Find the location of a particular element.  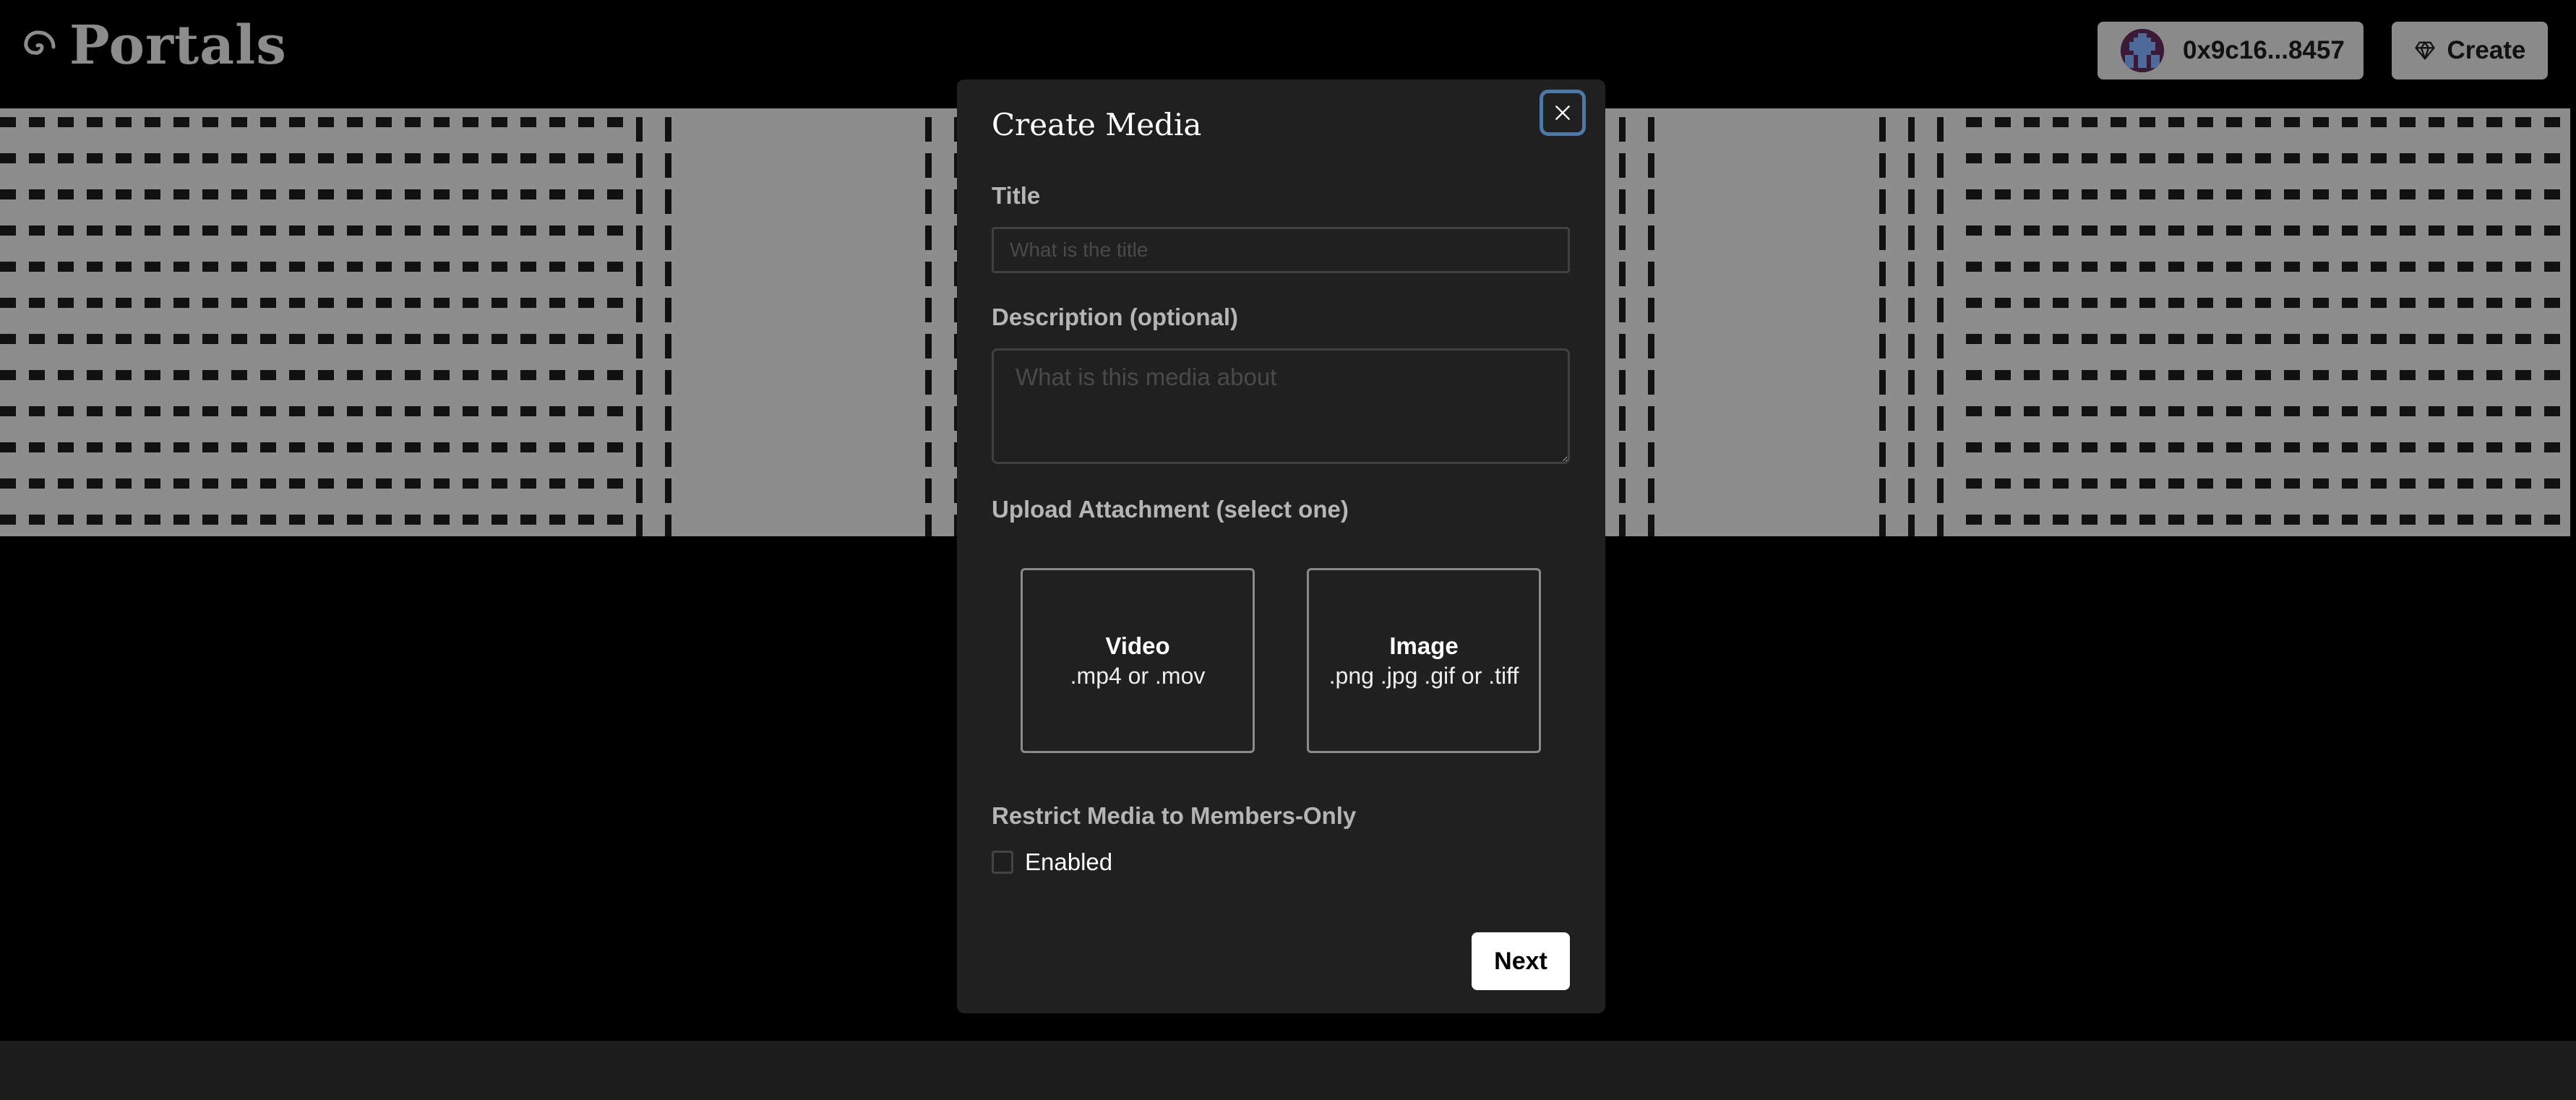

page-footer-area is located at coordinates (1288, 1070).